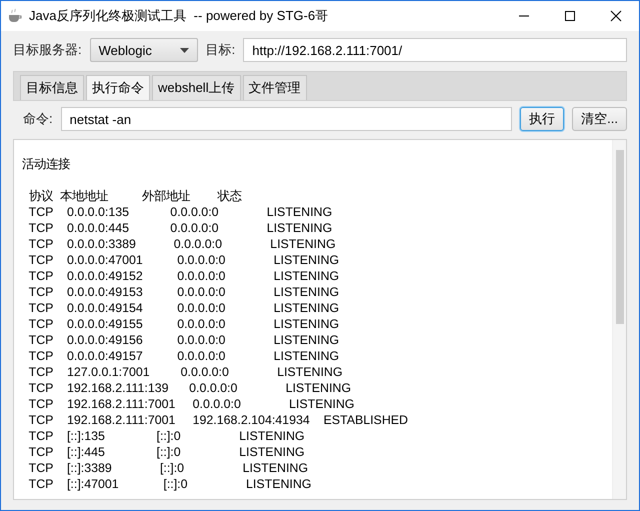  Describe the element at coordinates (190, 388) in the screenshot. I see `output-line: TCP 192.168.2.111:139 0.0.0.0:0 LISTENING` at that location.